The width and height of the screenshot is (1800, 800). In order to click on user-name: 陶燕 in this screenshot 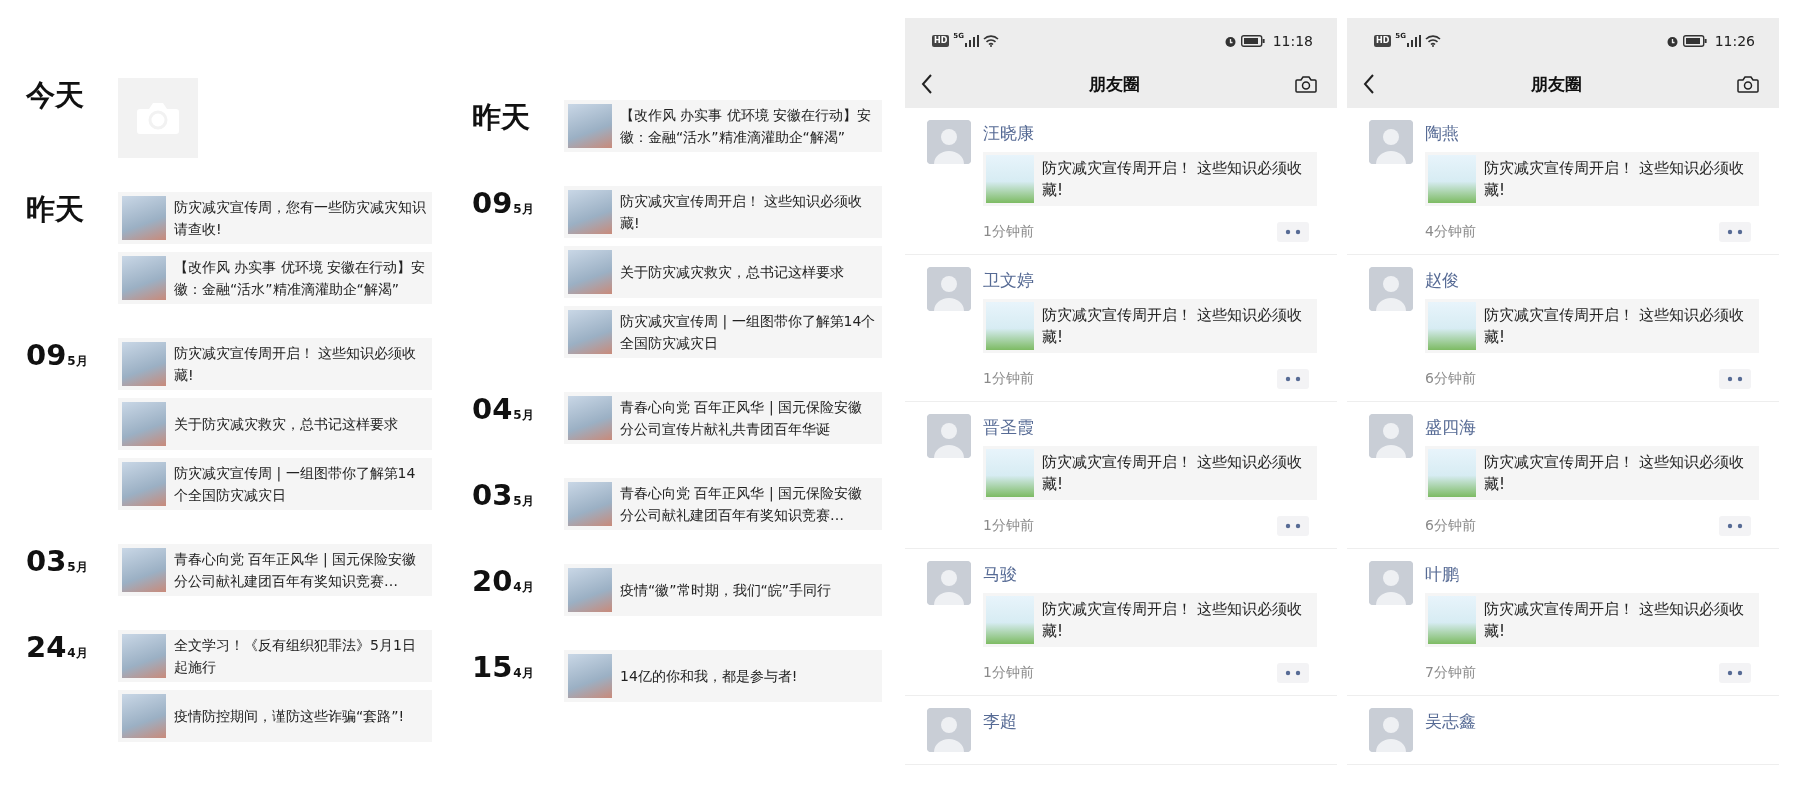, I will do `click(1442, 133)`.